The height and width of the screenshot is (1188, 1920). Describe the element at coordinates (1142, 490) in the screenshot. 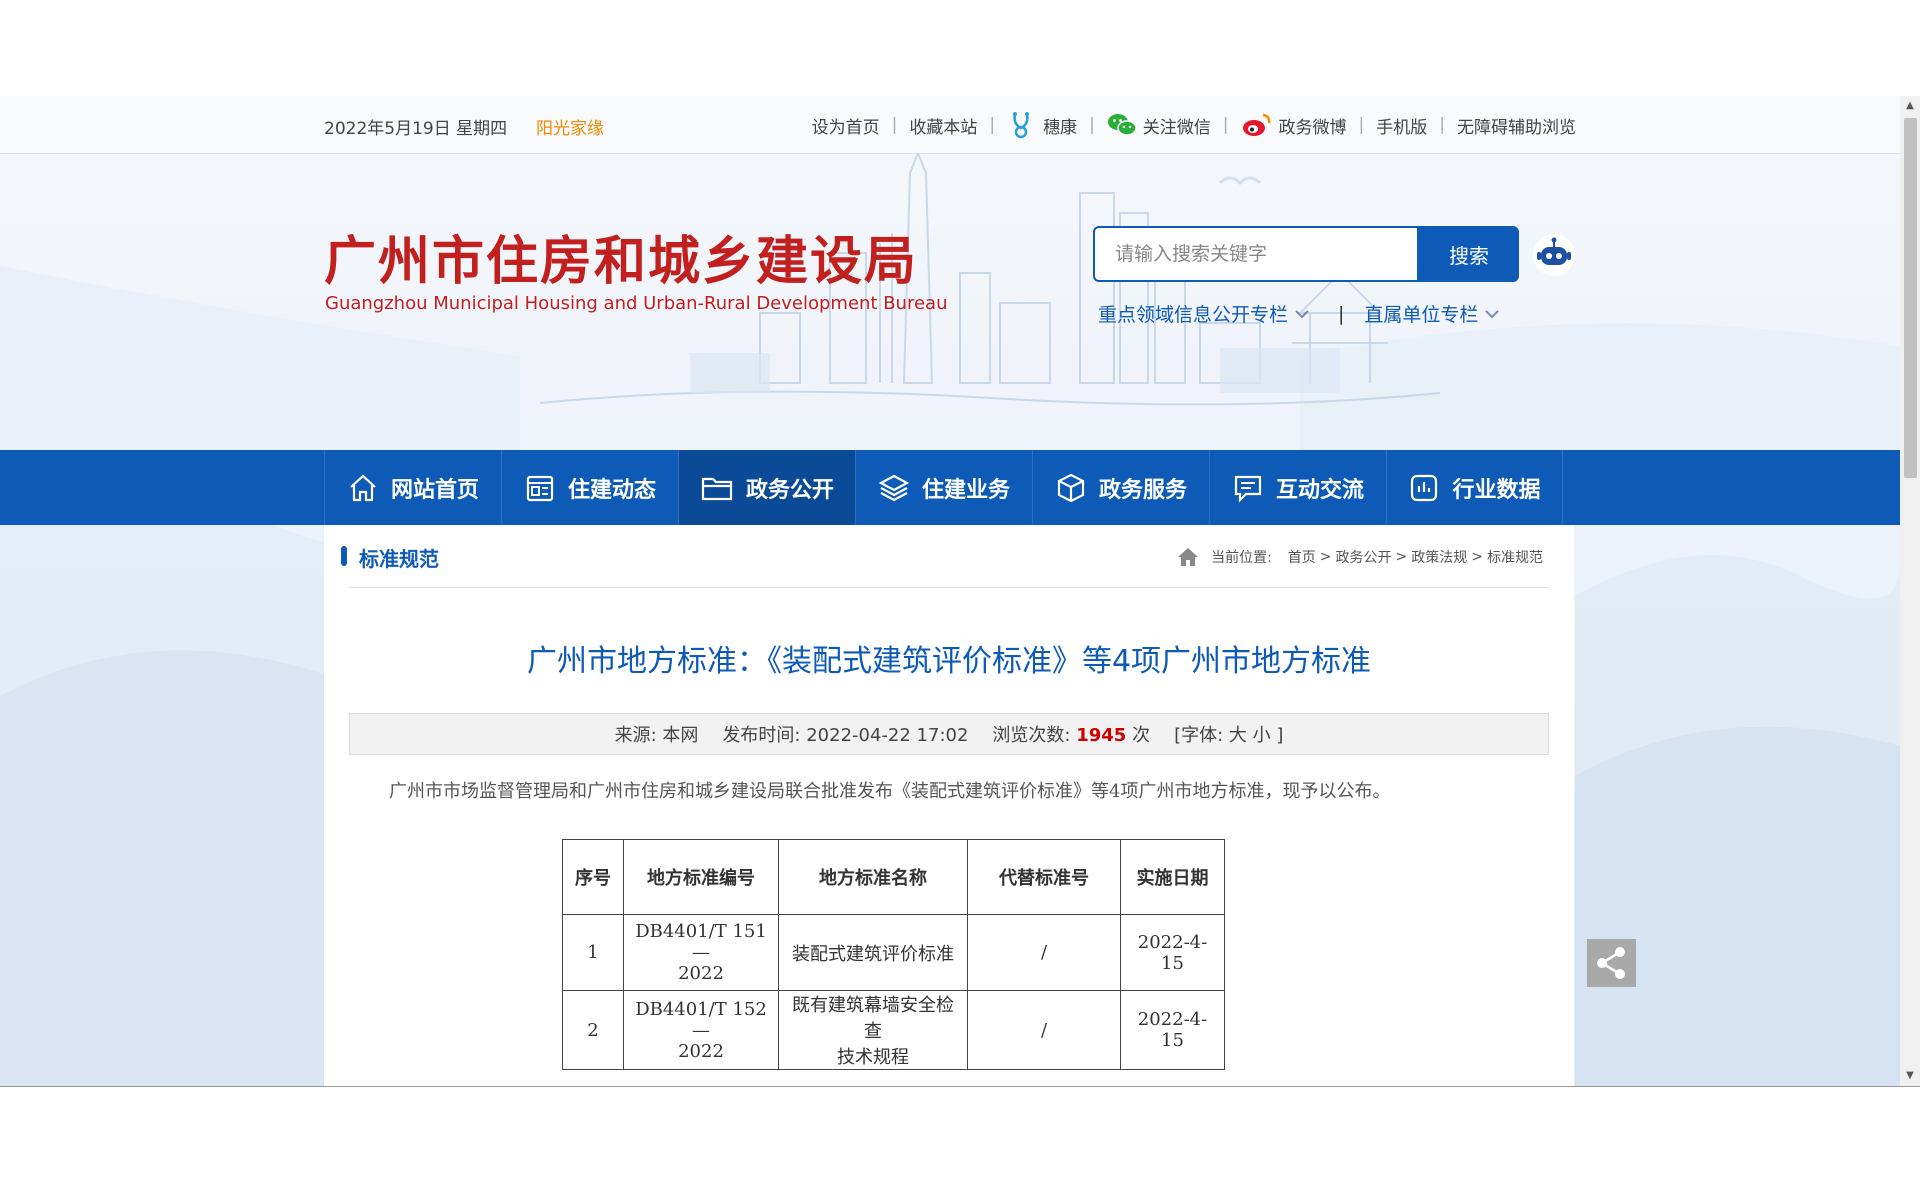

I see `nav-label: 政务服务` at that location.